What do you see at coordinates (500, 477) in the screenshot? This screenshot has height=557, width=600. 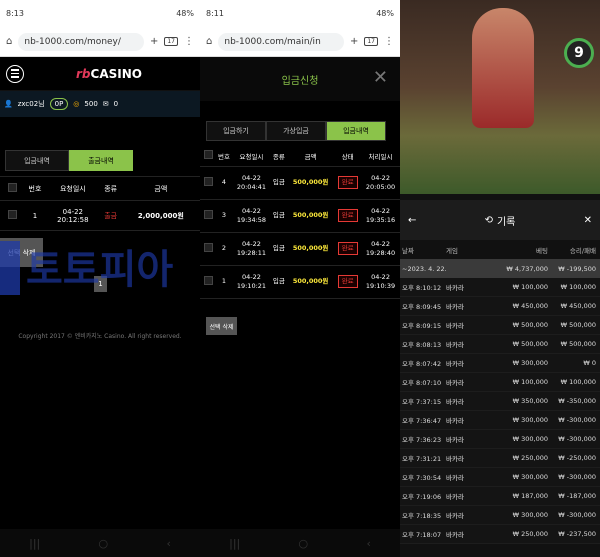 I see `history-row: 오후 7:30:54 바카라 ₩ 300,000 ₩ -300,000` at bounding box center [500, 477].